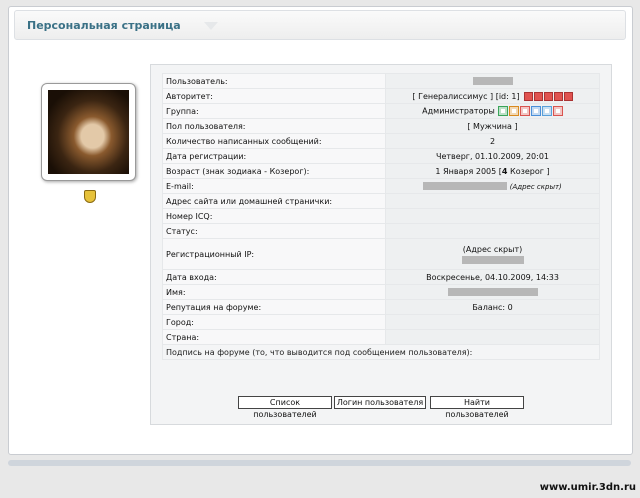  Describe the element at coordinates (274, 171) in the screenshot. I see `row-label: Возраст (знак зодиака - Козерог):` at that location.